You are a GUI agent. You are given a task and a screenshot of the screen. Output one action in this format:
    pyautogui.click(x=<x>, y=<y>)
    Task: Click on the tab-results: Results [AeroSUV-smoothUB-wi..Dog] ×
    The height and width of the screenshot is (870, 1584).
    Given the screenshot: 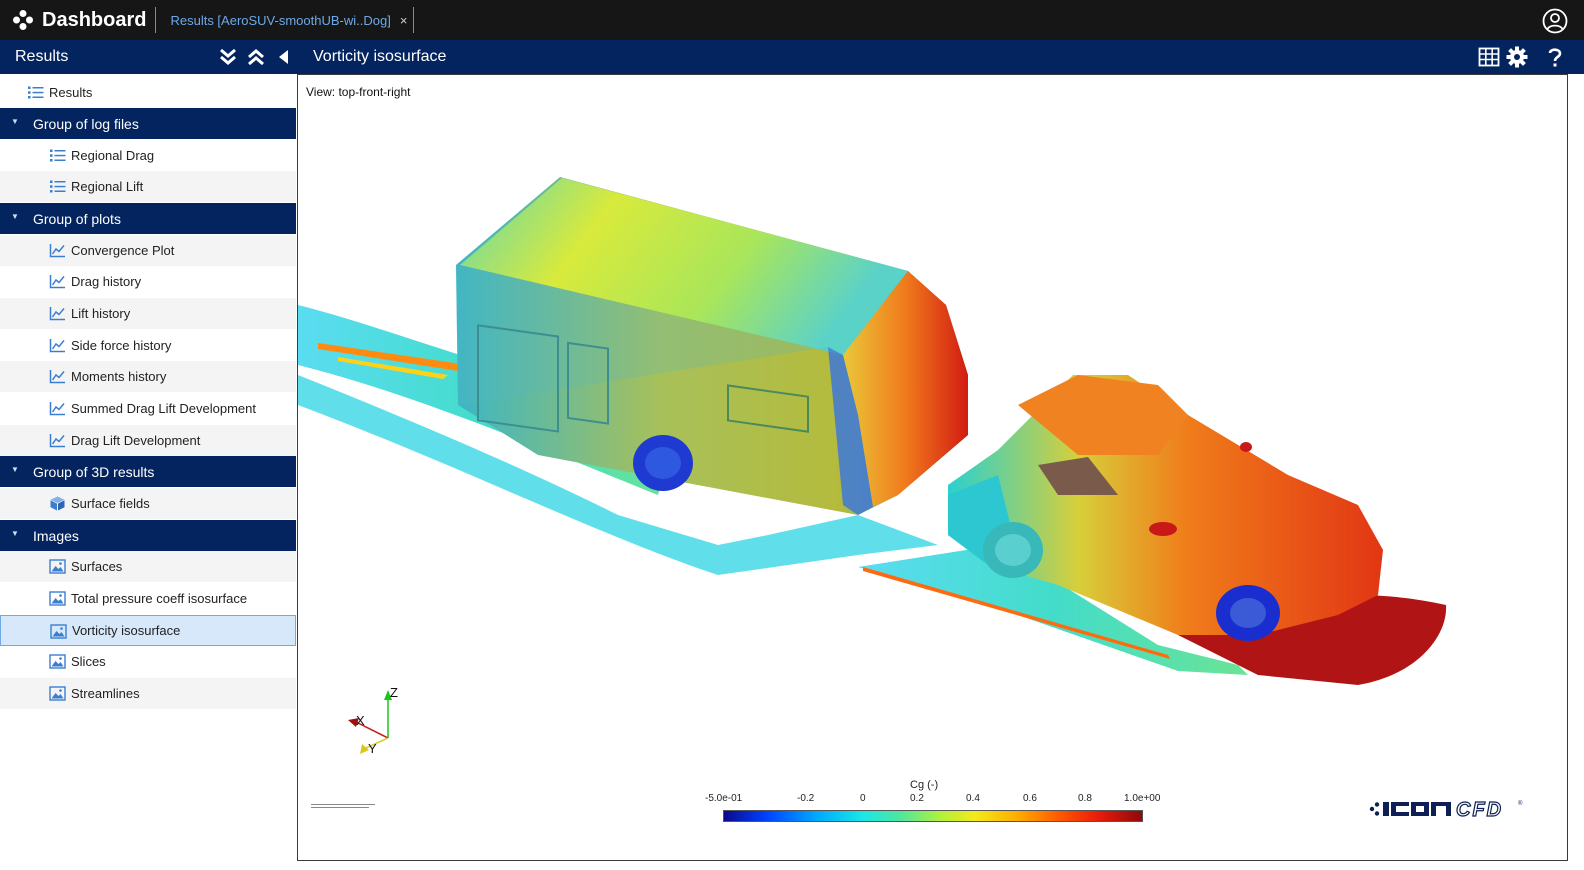 What is the action you would take?
    pyautogui.click(x=288, y=20)
    